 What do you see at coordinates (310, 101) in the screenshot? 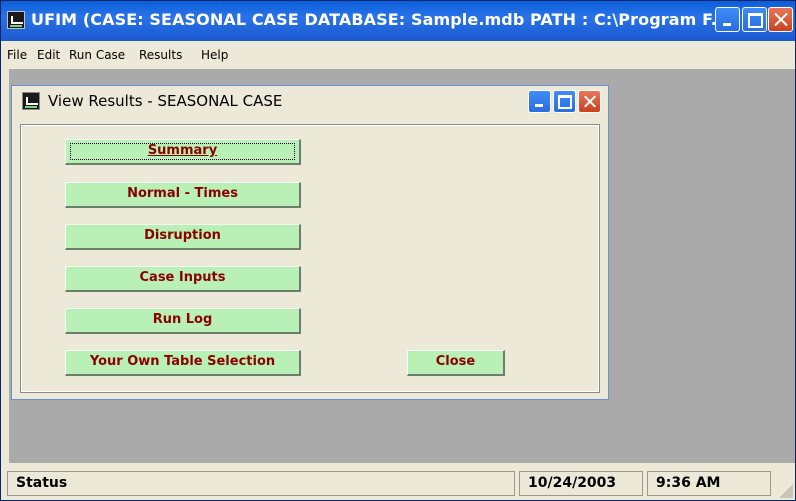
I see `dialog-title-bar: View Results - SEASONAL CASE` at bounding box center [310, 101].